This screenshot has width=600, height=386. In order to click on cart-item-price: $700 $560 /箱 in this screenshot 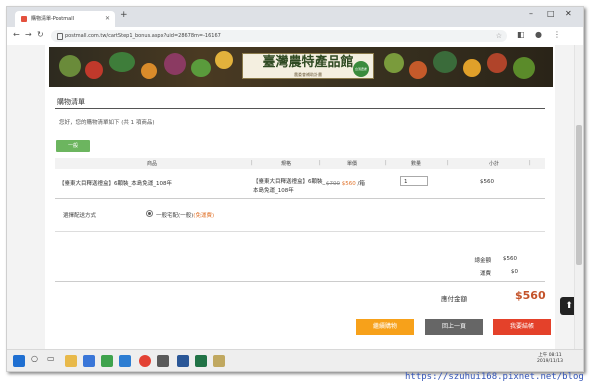, I will do `click(345, 183)`.